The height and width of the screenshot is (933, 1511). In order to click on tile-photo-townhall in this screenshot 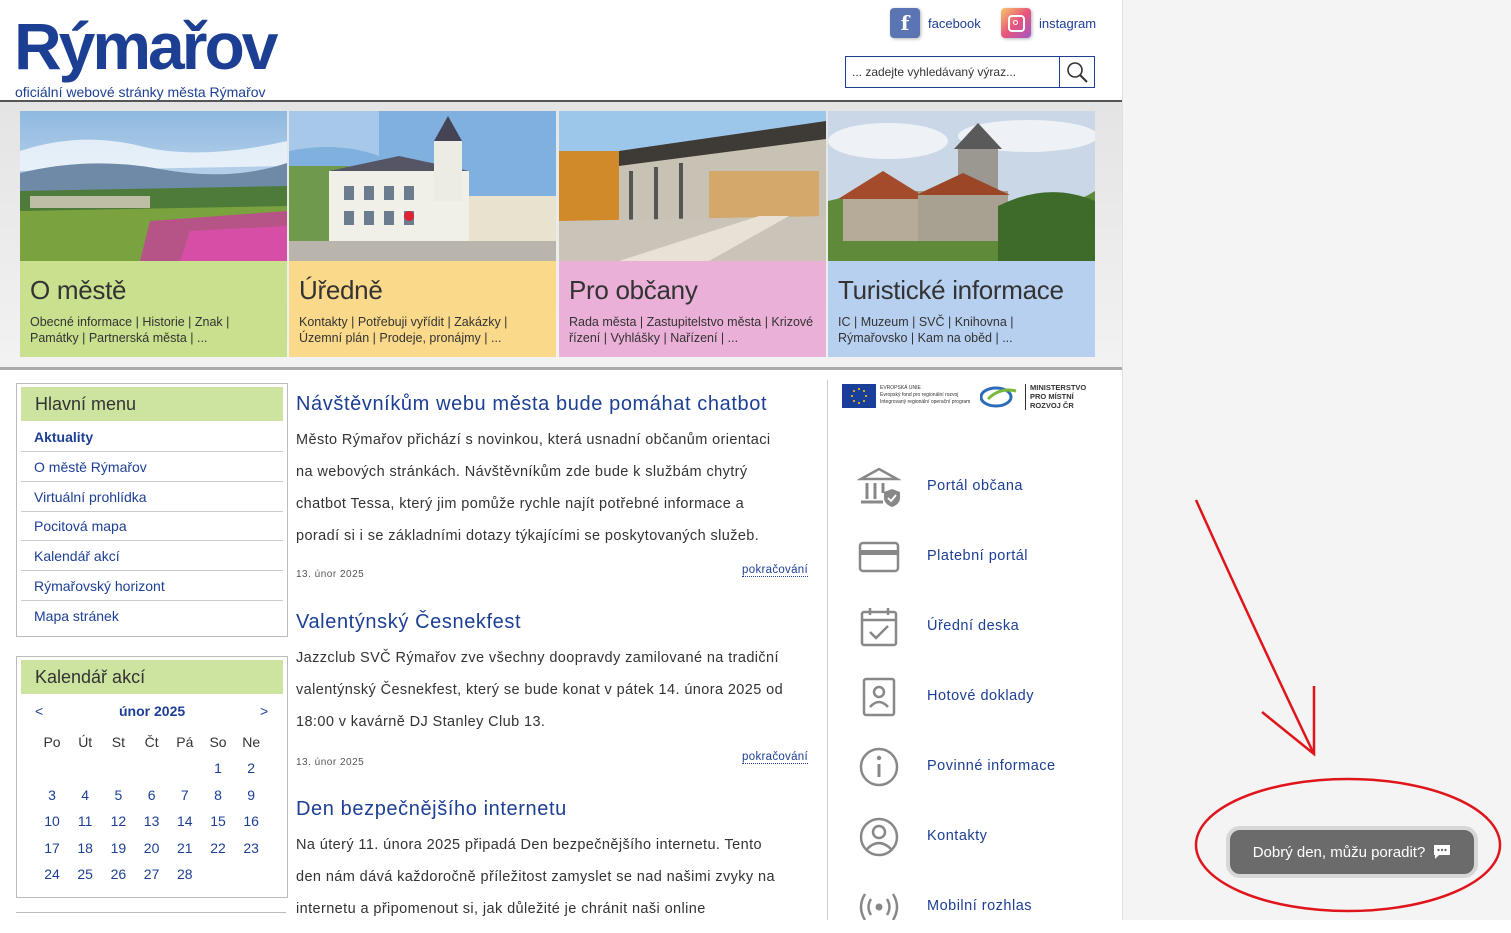, I will do `click(422, 186)`.